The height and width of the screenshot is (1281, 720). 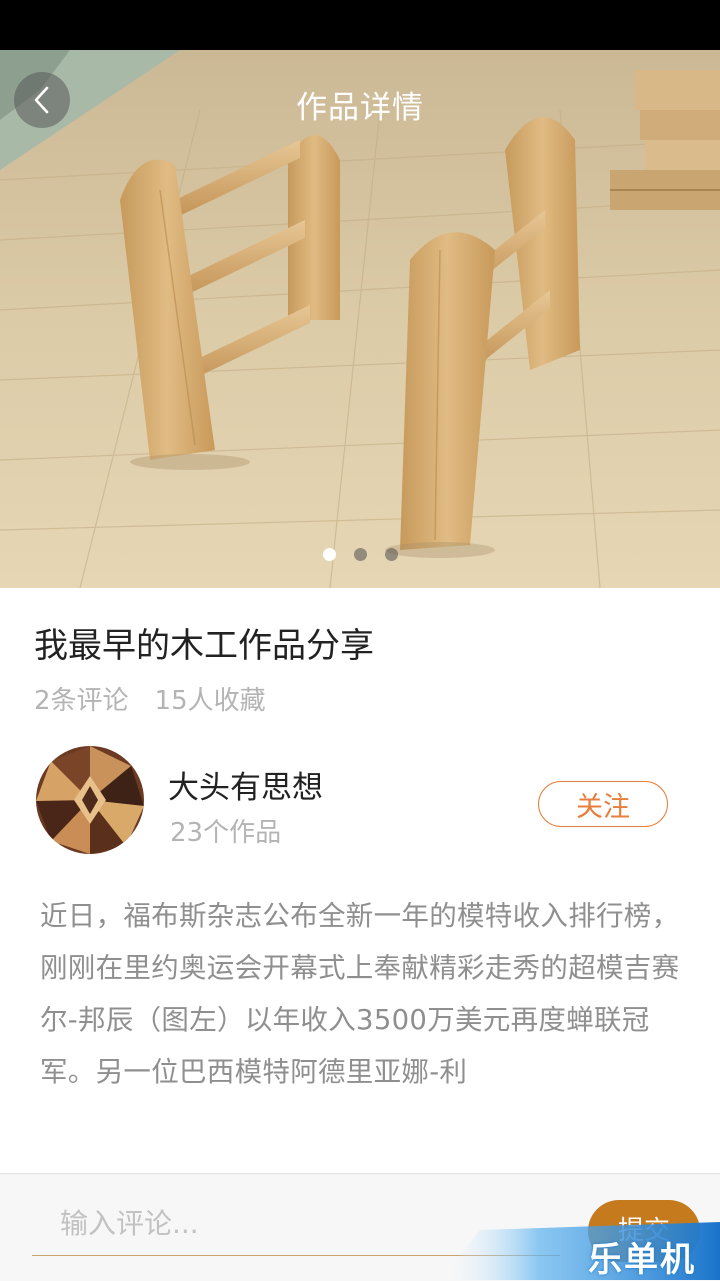 I want to click on author-works-count: 23个作品, so click(x=226, y=833).